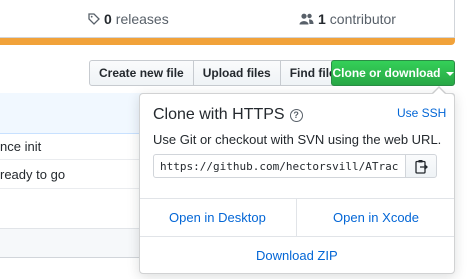 This screenshot has width=467, height=279. I want to click on clipboard-icon, so click(421, 166).